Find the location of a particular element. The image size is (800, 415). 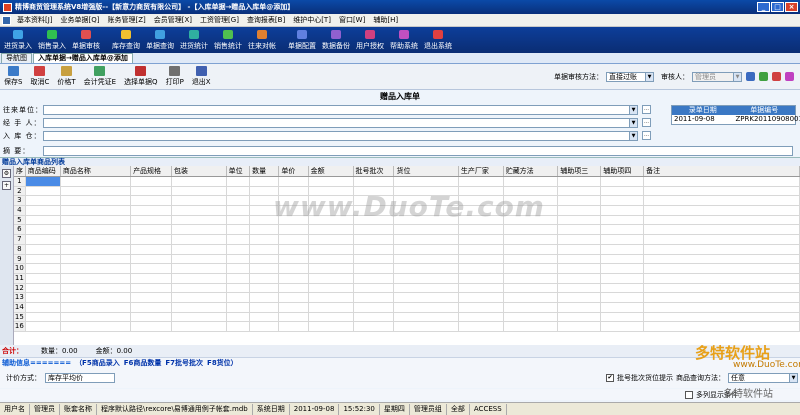

handler-select: ▼ is located at coordinates (340, 122).